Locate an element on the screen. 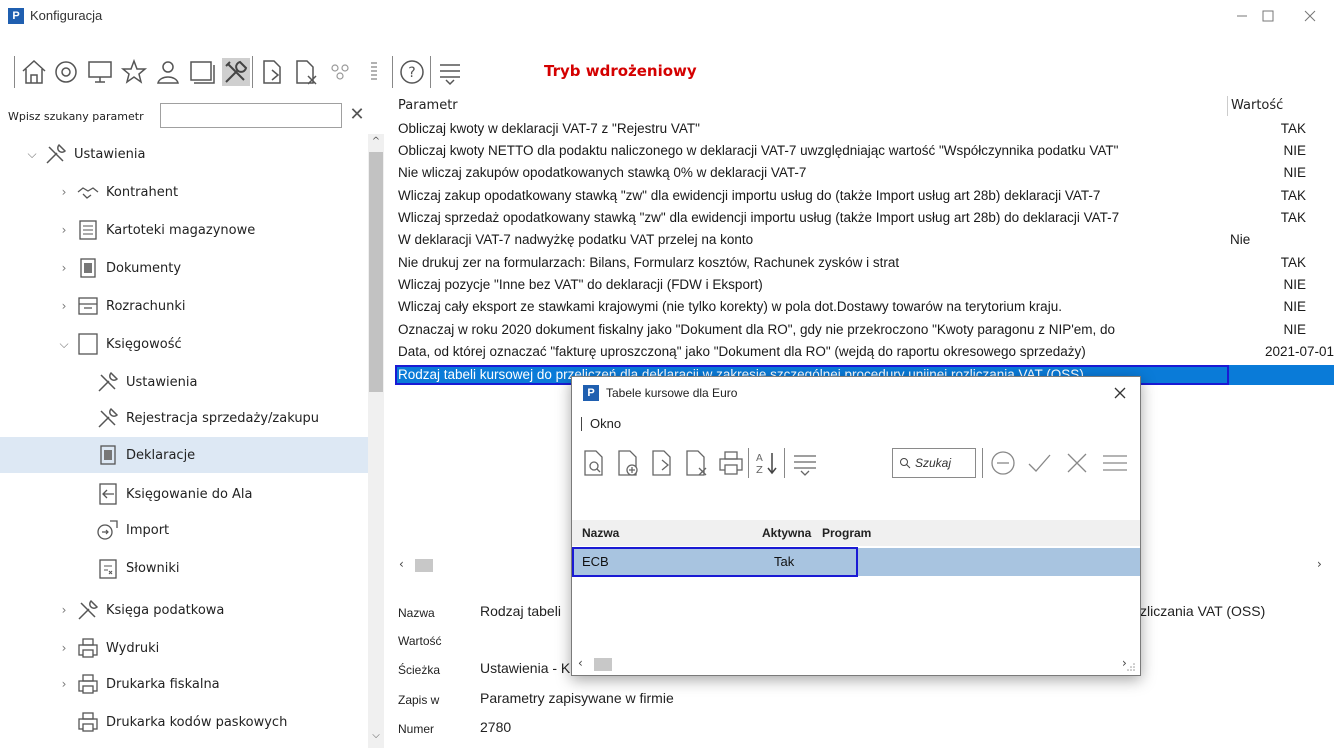 Image resolution: width=1334 pixels, height=748 pixels. tree-node-rozrachunki: › Rozrachunki is located at coordinates (121, 306).